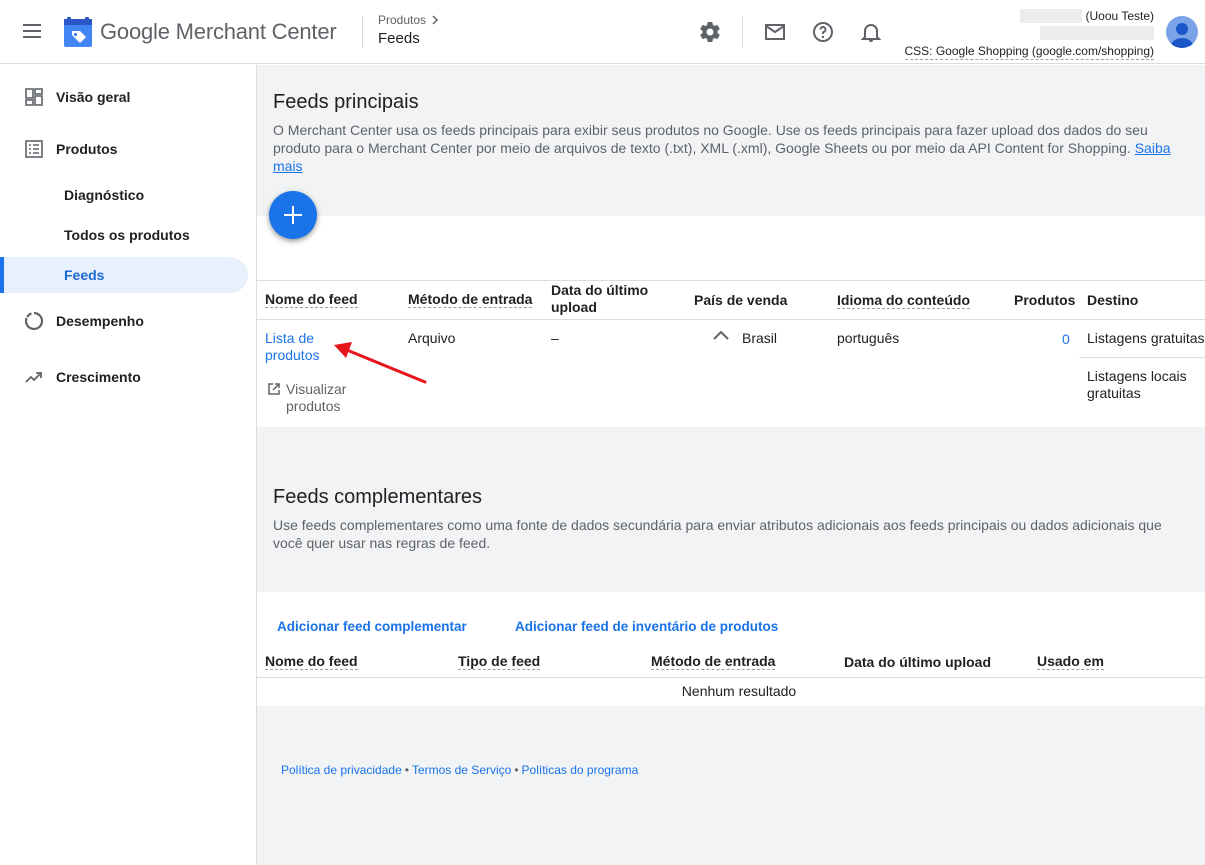  Describe the element at coordinates (100, 321) in the screenshot. I see `nav-item-label: Desempenho` at that location.